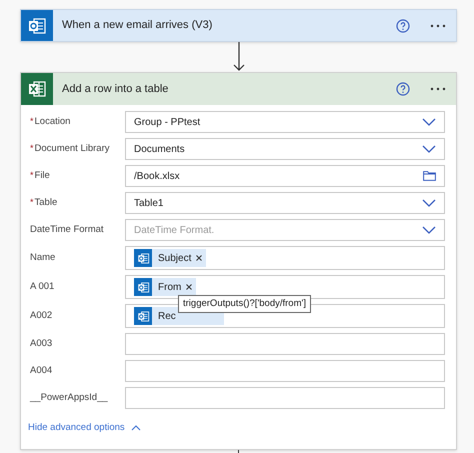 This screenshot has width=474, height=453. I want to click on token-chip: From, so click(165, 287).